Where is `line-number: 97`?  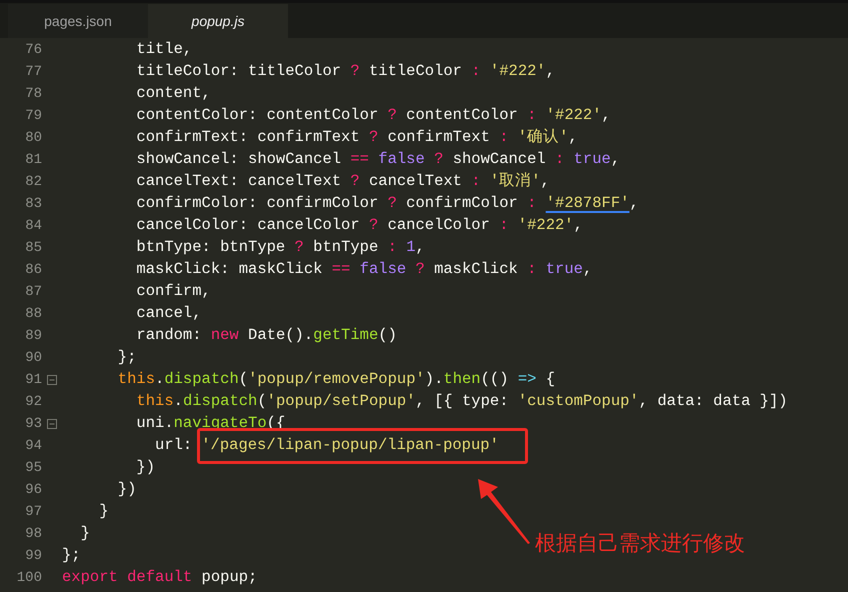
line-number: 97 is located at coordinates (33, 512).